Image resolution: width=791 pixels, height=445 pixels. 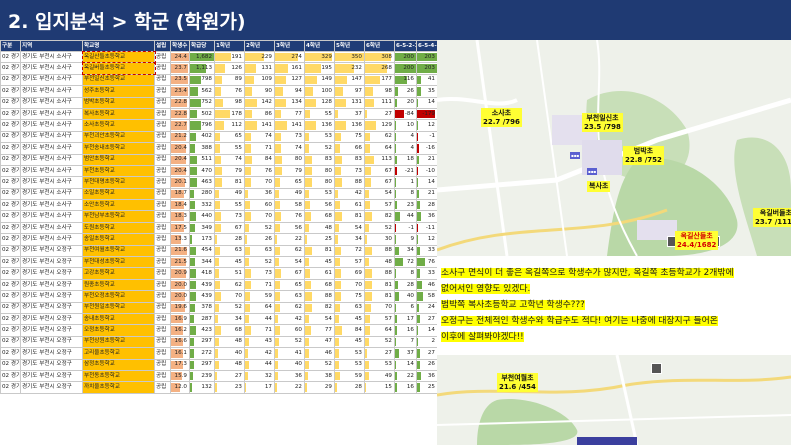 What do you see at coordinates (405, 46) in the screenshot?
I see `column-header: 6-5-2-1` at bounding box center [405, 46].